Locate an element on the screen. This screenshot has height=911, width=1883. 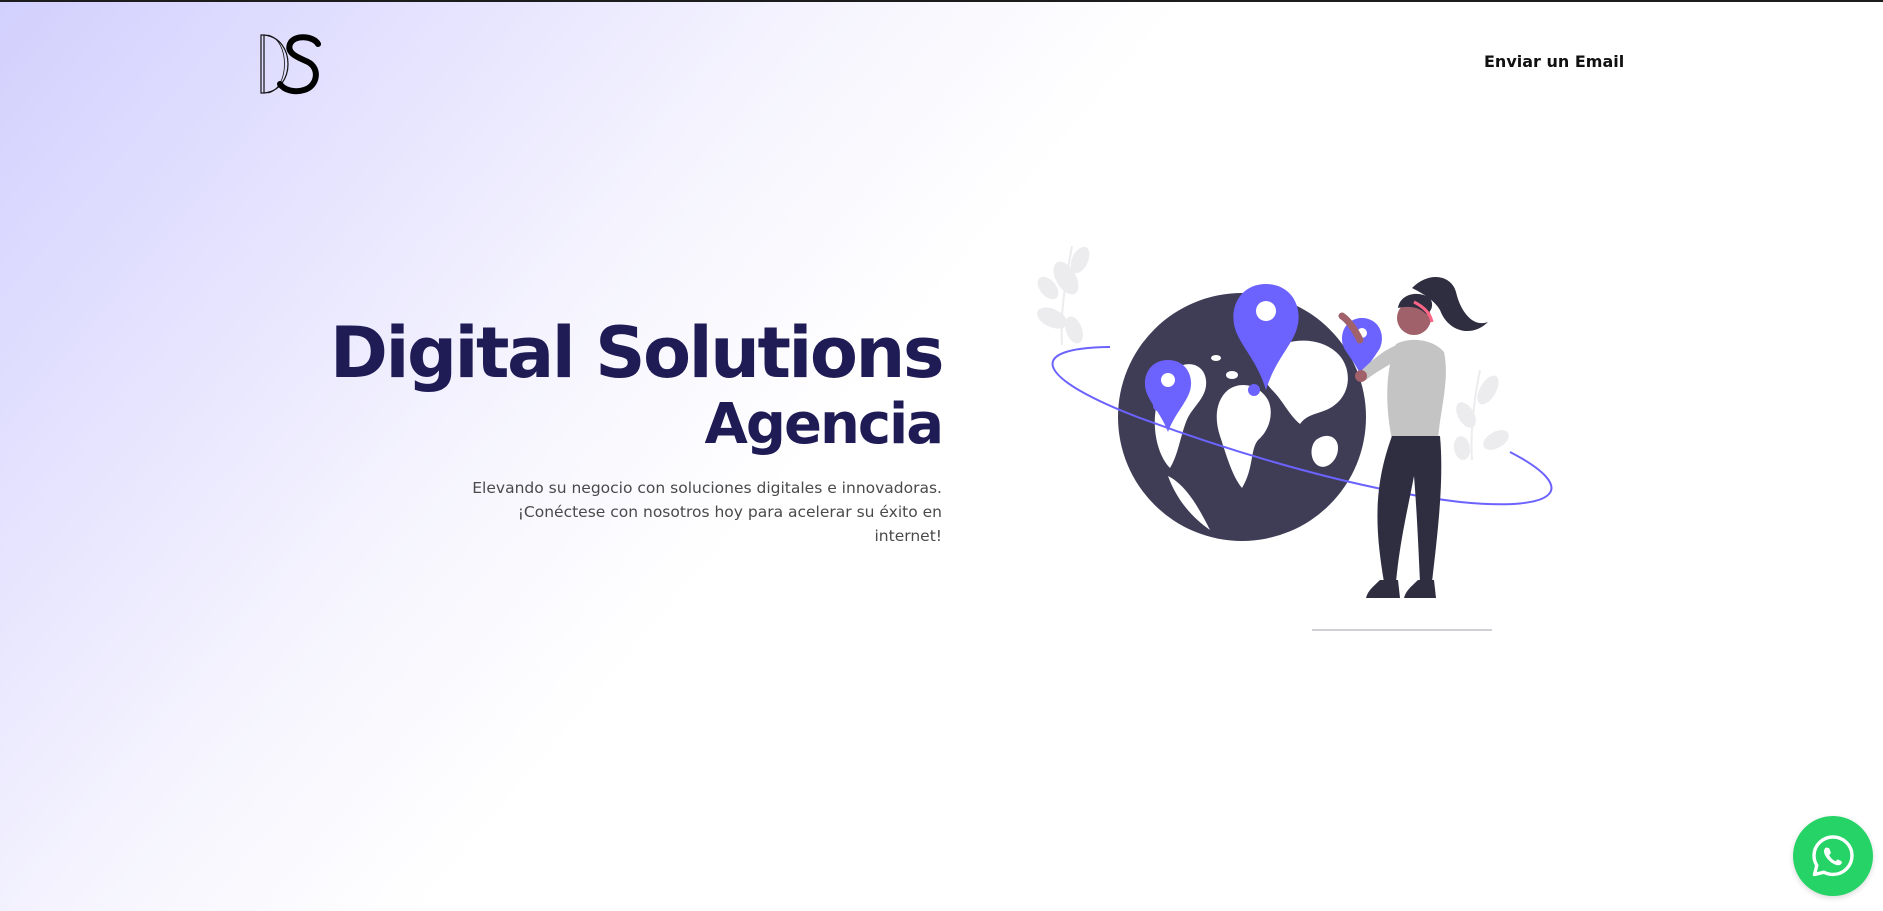
hero-title: Digital Solutions is located at coordinates (637, 353).